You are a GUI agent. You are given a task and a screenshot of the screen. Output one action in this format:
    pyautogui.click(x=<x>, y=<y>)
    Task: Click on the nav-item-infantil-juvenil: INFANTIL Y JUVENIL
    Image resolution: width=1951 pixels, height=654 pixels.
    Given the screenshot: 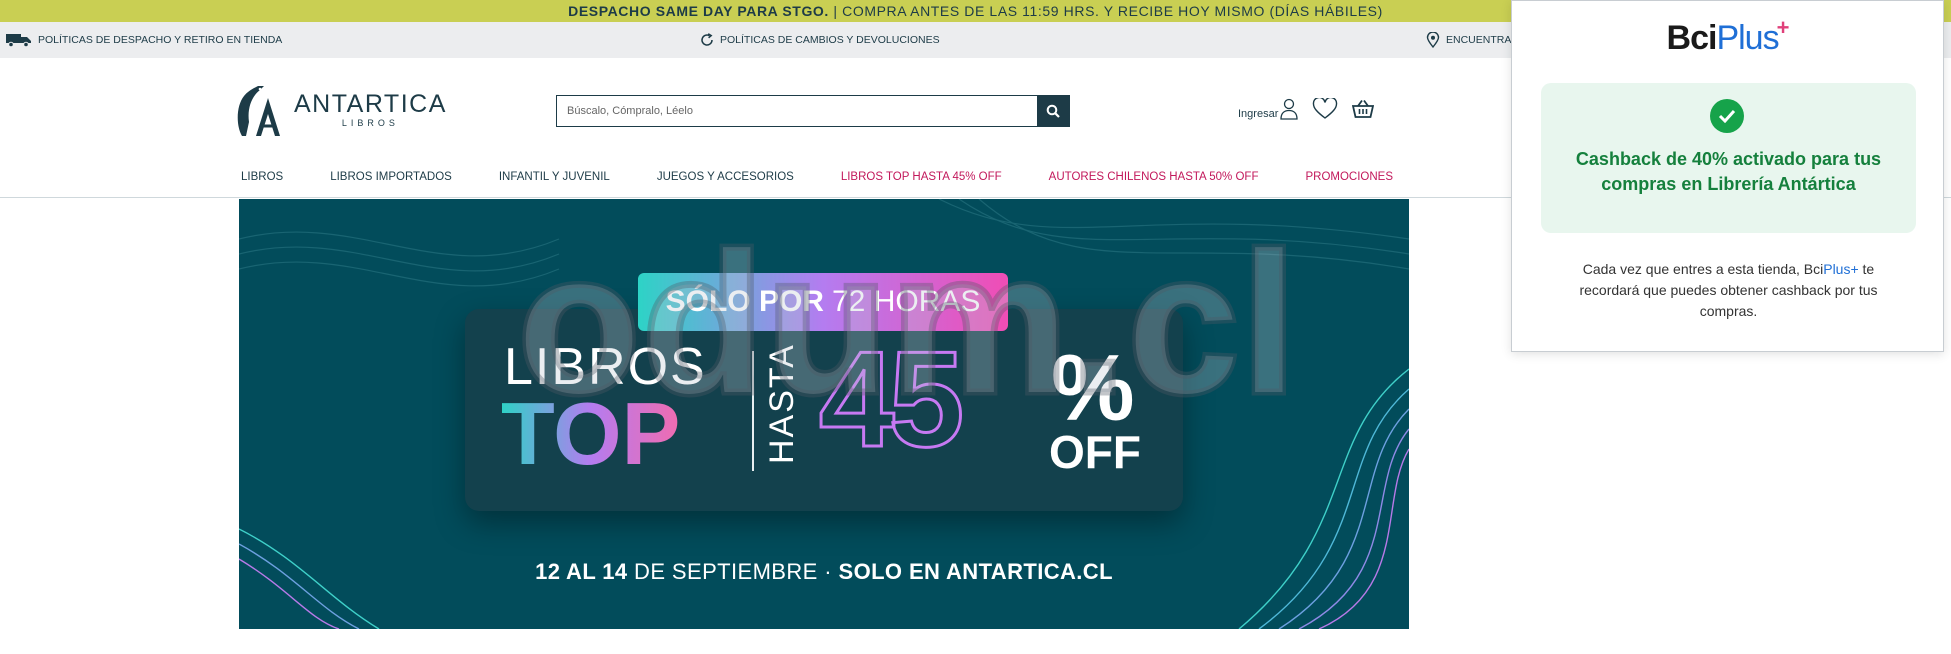 What is the action you would take?
    pyautogui.click(x=554, y=177)
    